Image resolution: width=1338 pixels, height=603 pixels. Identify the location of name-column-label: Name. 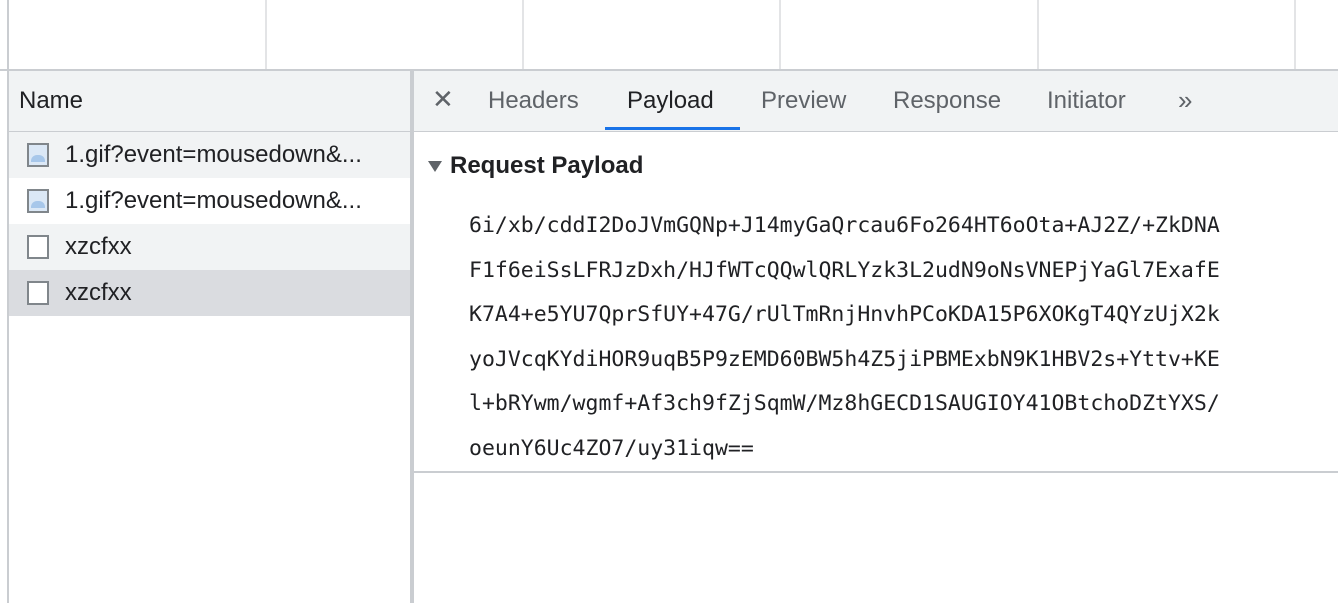
(51, 100).